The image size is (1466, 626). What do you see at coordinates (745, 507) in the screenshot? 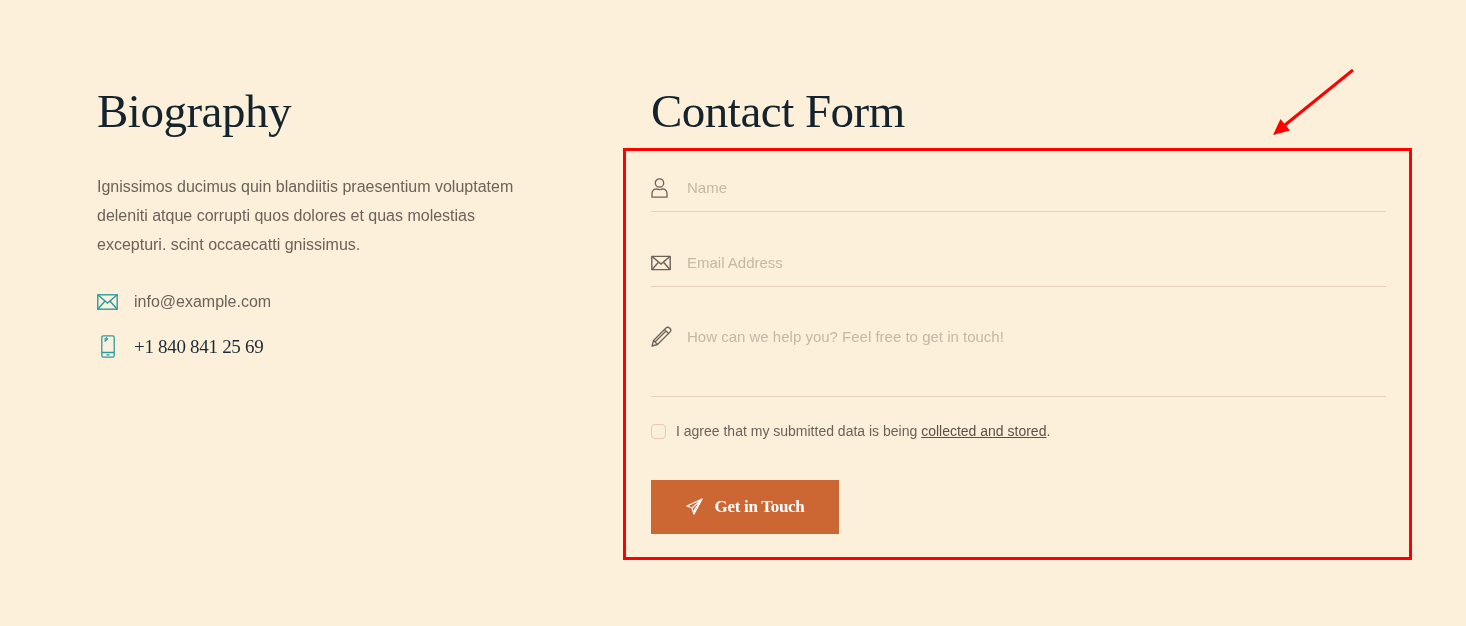
I see `submit-button: Get in Touch` at bounding box center [745, 507].